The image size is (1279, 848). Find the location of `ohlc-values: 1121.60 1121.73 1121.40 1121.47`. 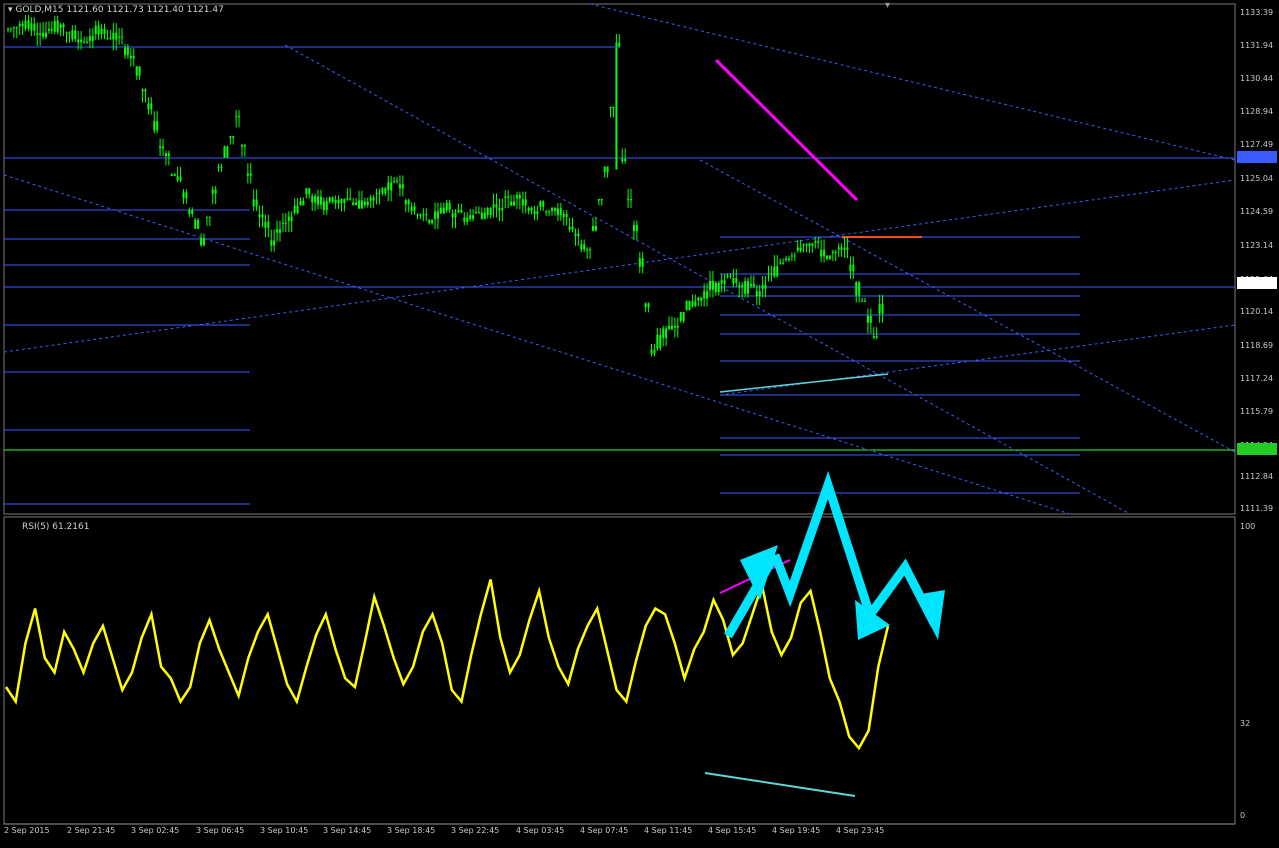

ohlc-values: 1121.60 1121.73 1121.40 1121.47 is located at coordinates (145, 10).